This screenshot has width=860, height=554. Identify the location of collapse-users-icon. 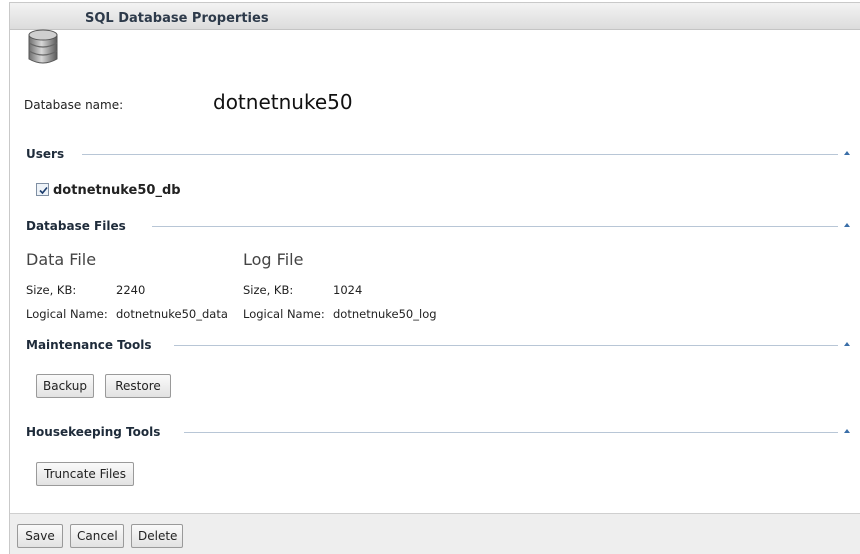
(847, 153).